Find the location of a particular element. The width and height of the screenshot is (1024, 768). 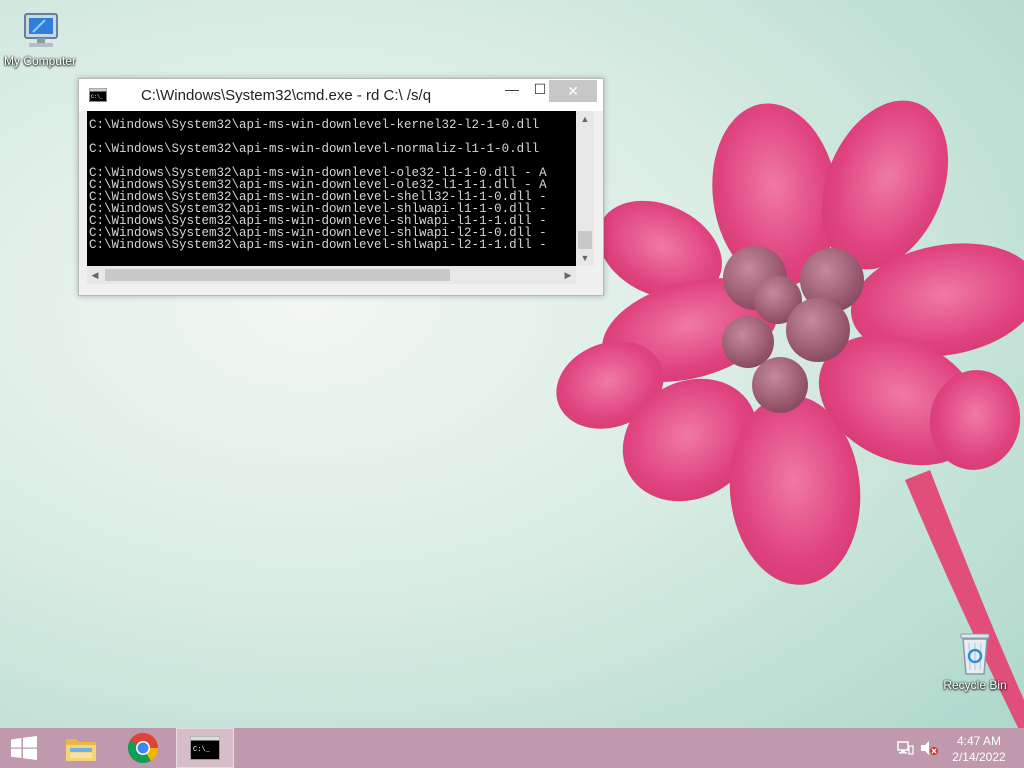

windows-logo-icon is located at coordinates (24, 748).